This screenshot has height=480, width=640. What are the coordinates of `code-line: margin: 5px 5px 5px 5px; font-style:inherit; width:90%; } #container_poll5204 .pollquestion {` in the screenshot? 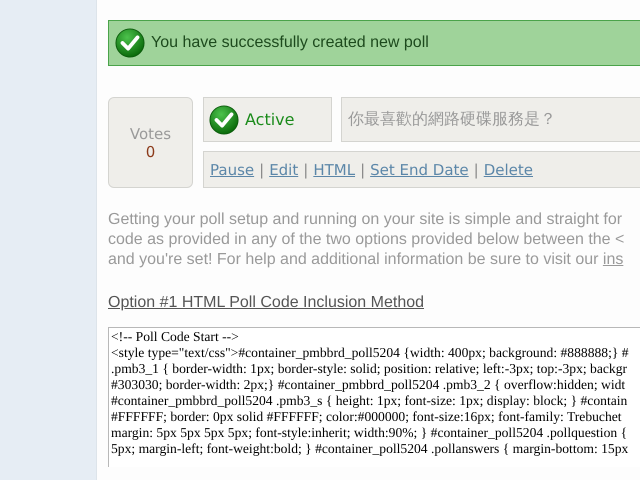 It's located at (369, 433).